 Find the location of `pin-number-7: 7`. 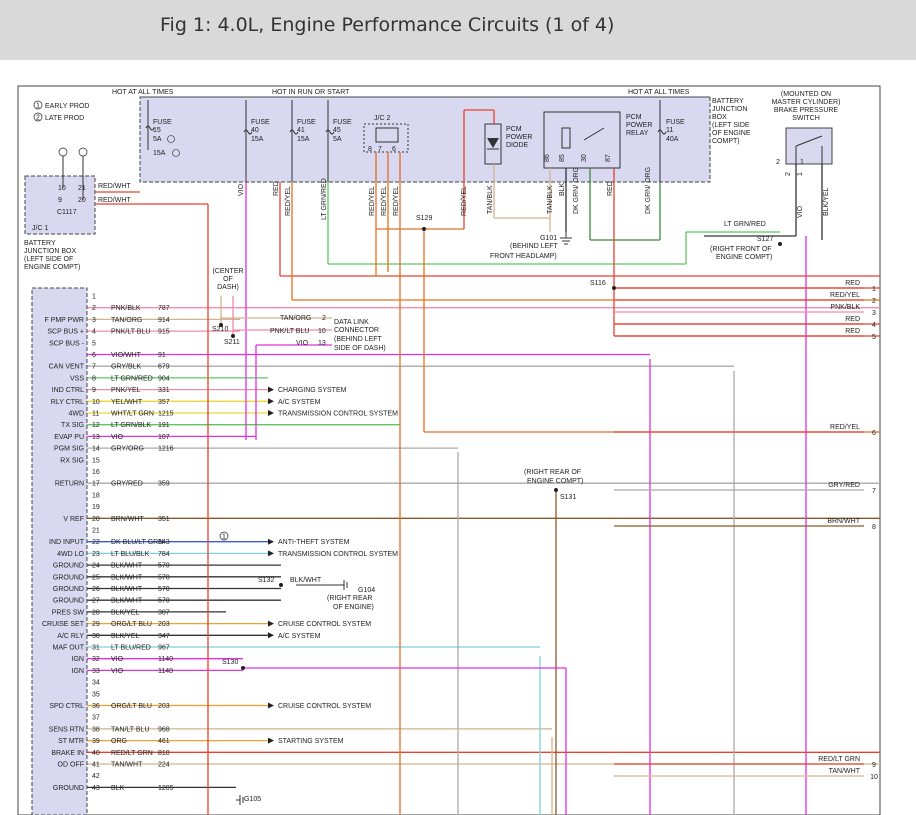

pin-number-7: 7 is located at coordinates (94, 367).